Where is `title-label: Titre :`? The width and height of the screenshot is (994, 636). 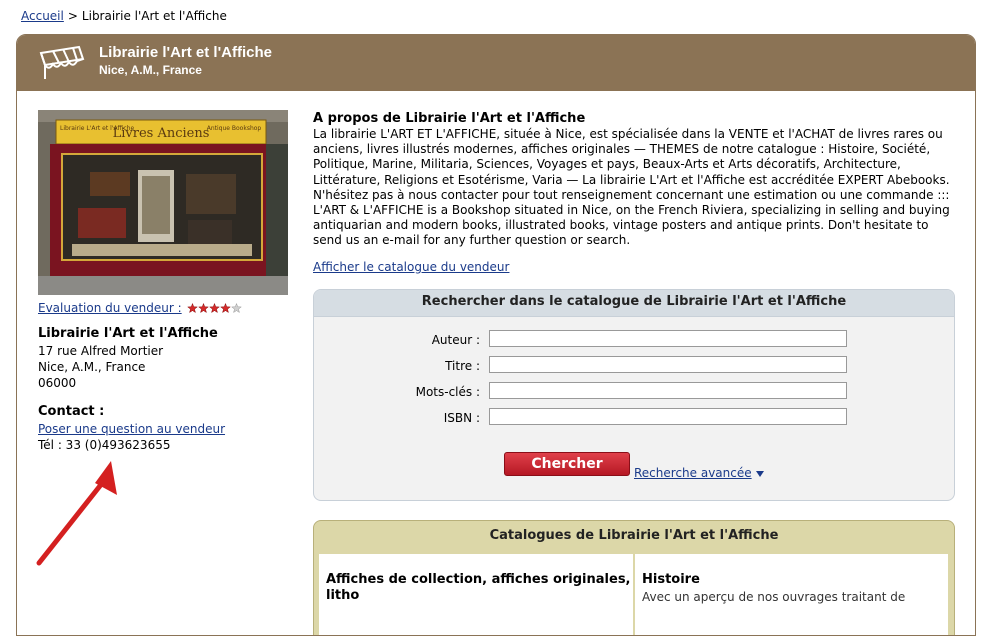
title-label: Titre : is located at coordinates (462, 366).